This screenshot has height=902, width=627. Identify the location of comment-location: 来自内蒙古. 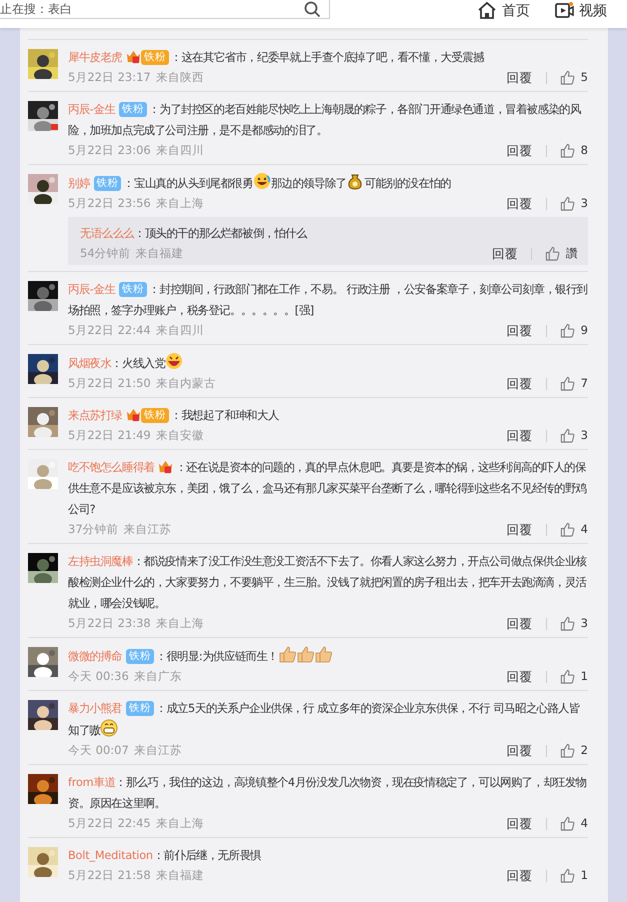
(186, 383).